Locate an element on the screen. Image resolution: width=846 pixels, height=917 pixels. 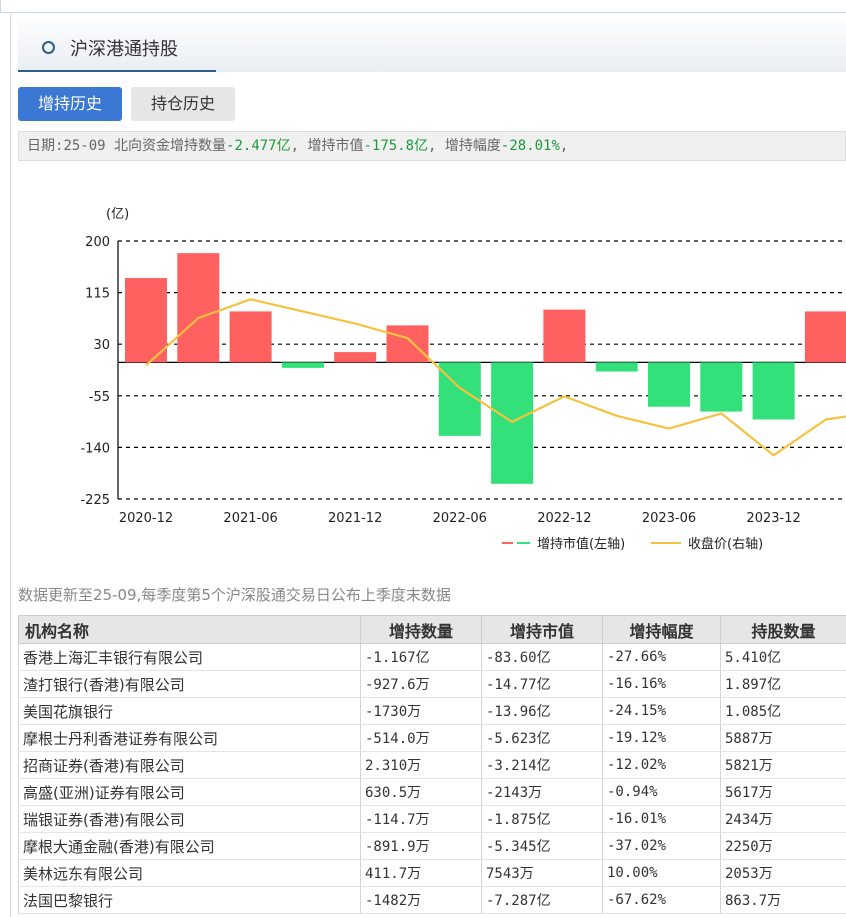
summary-qty: -2.477亿 is located at coordinates (258, 146).